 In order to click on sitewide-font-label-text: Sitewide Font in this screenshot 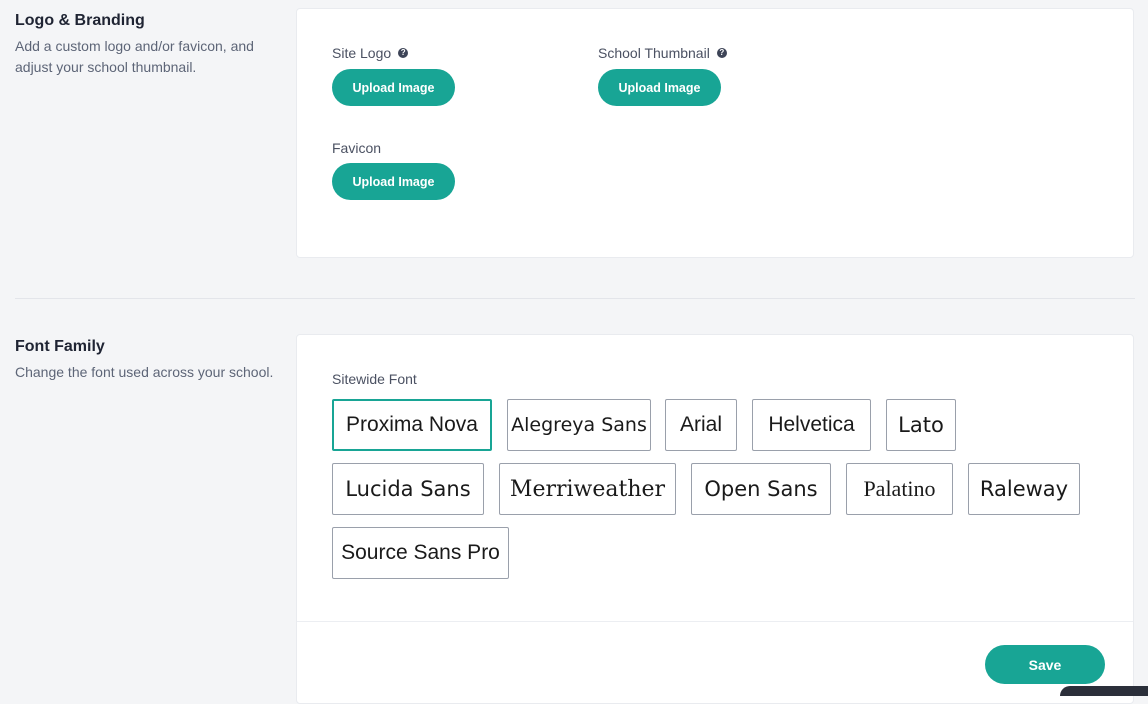, I will do `click(374, 379)`.